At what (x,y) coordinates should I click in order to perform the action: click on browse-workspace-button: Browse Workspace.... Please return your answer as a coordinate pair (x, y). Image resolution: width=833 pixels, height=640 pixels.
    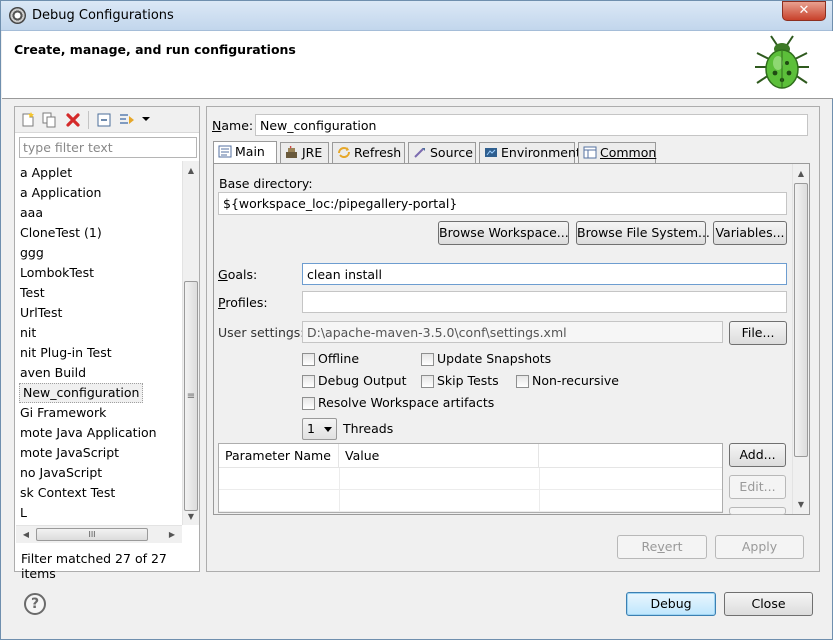
    Looking at the image, I should click on (503, 233).